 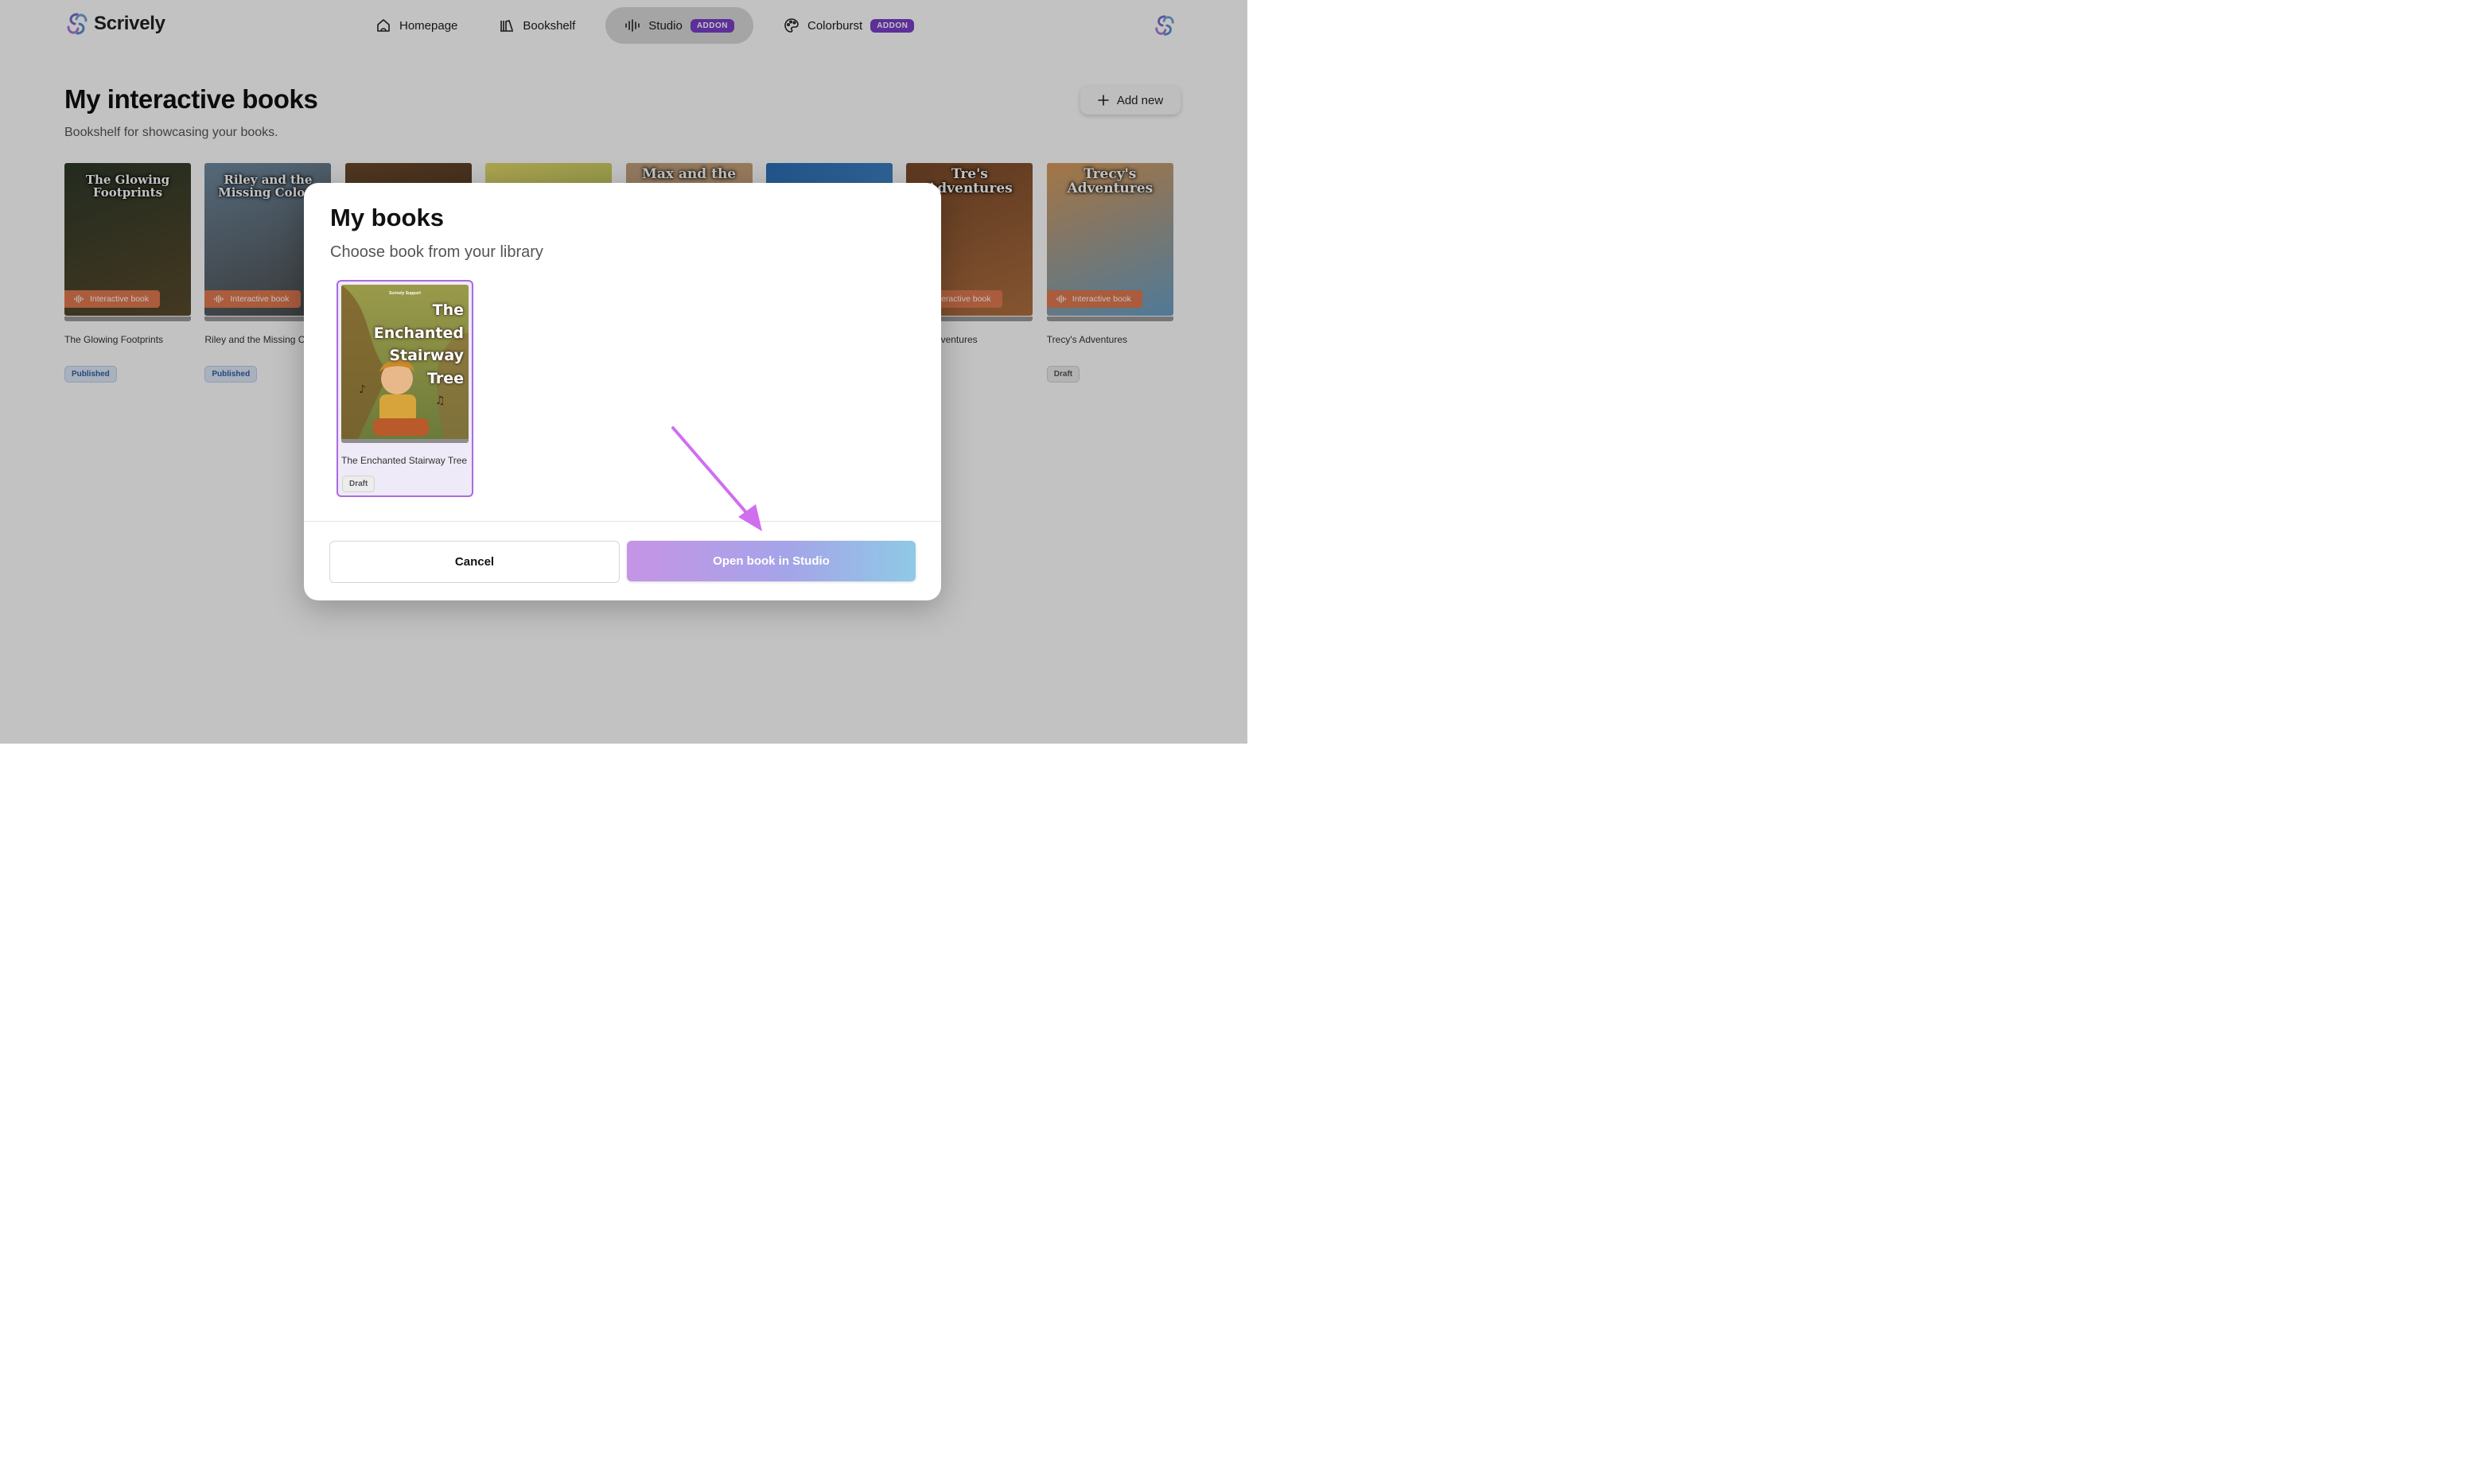 What do you see at coordinates (771, 561) in the screenshot?
I see `open-in-studio-button: Open book in Studio` at bounding box center [771, 561].